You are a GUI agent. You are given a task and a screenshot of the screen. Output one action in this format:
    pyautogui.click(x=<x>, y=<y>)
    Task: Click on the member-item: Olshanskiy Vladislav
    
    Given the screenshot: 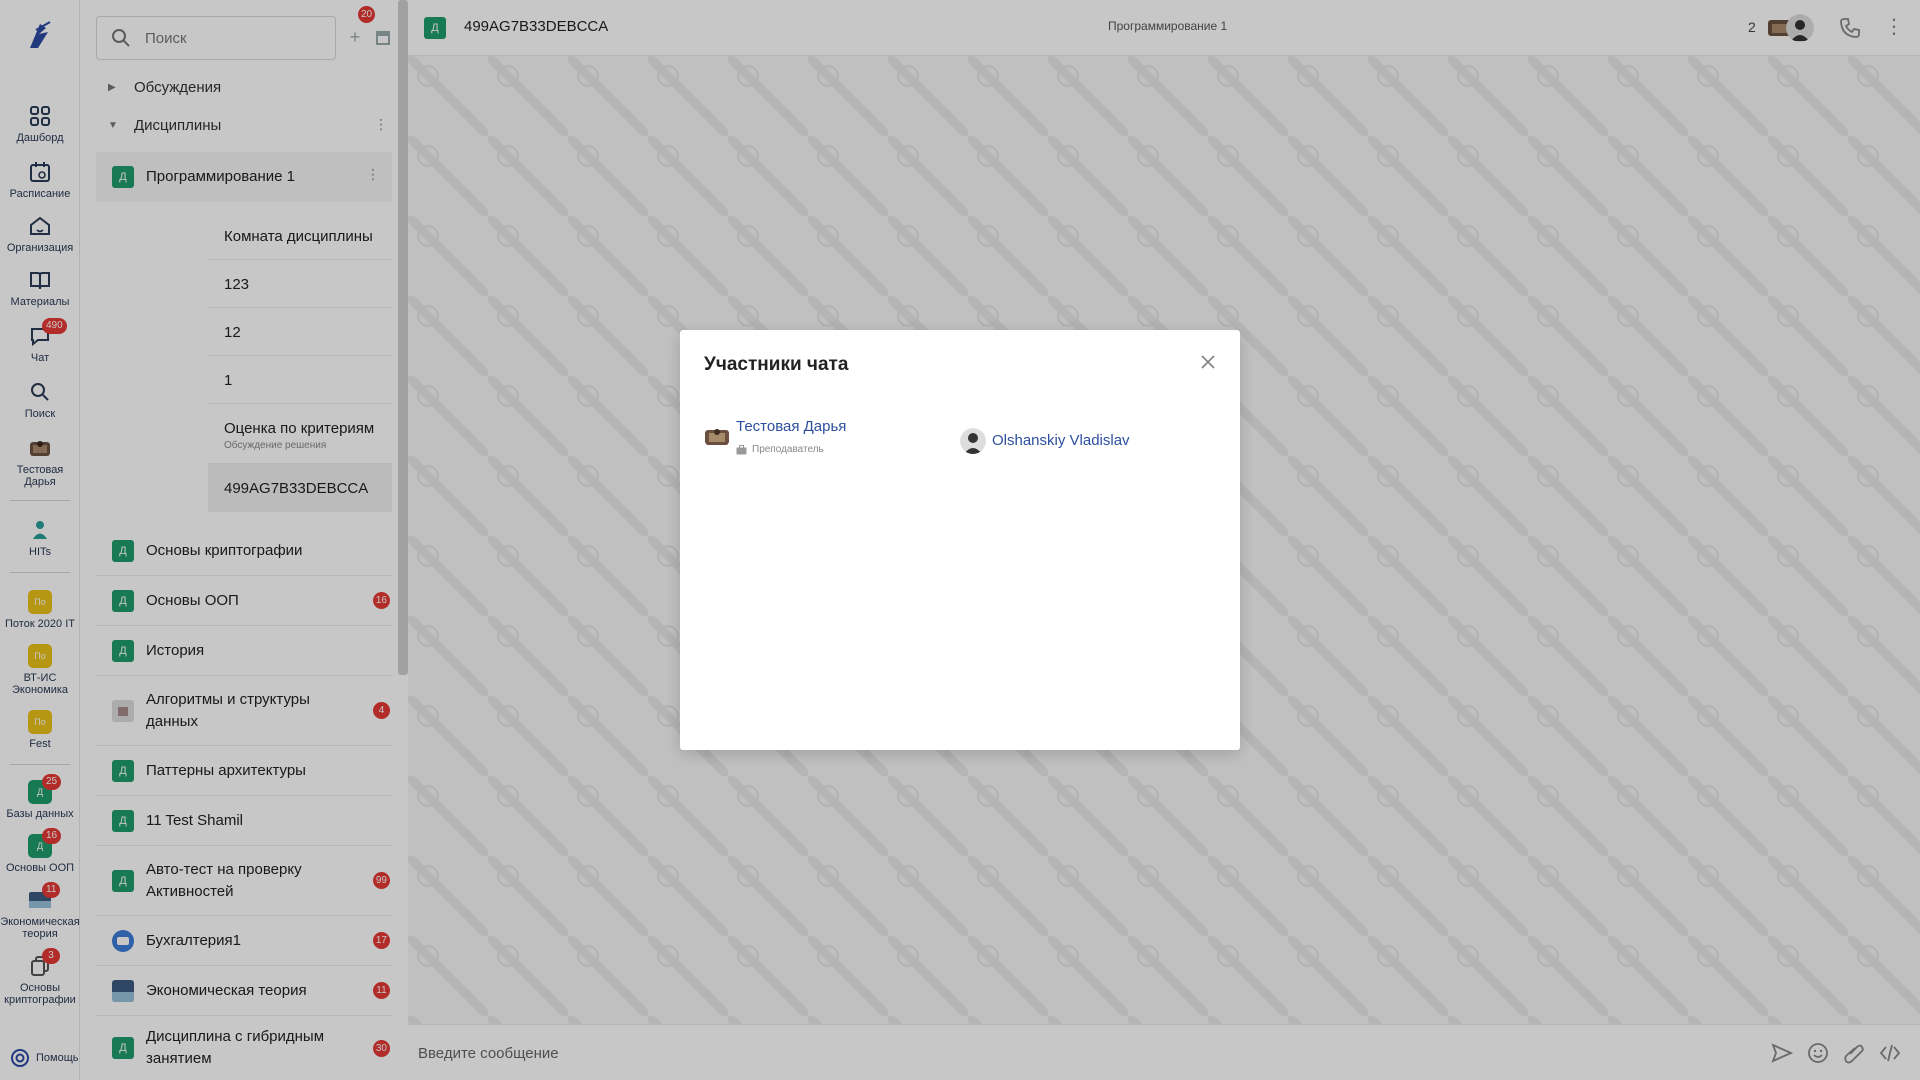 What is the action you would take?
    pyautogui.click(x=1045, y=441)
    